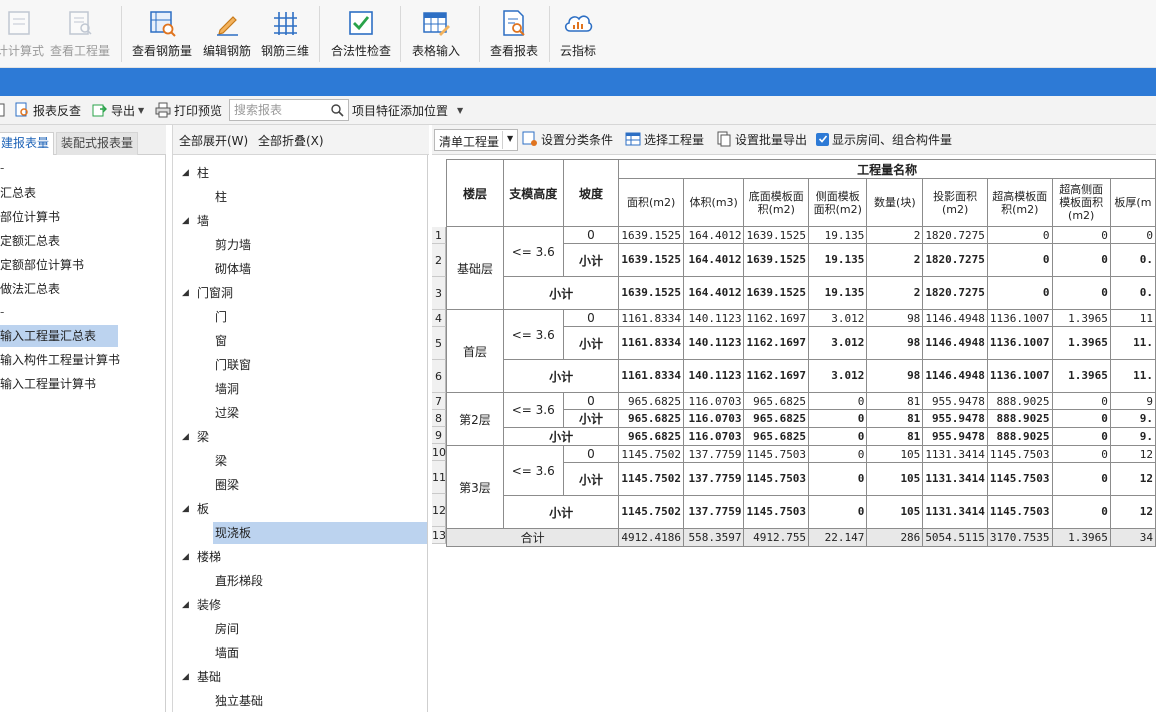 This screenshot has width=1156, height=712. What do you see at coordinates (475, 351) in the screenshot?
I see `floor-cell: 首层` at bounding box center [475, 351].